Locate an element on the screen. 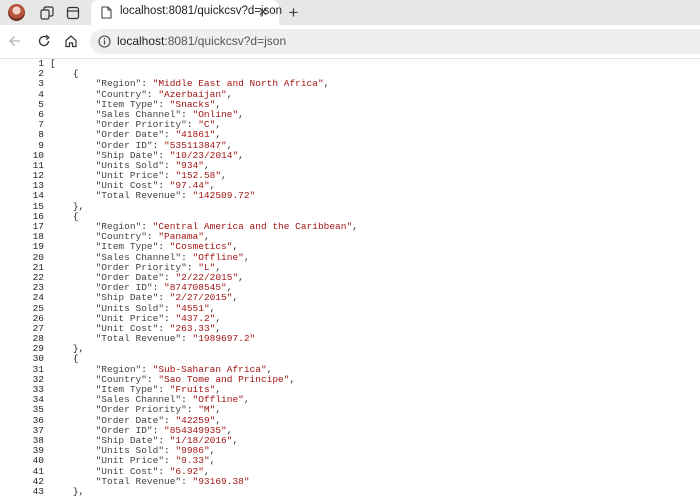  page-icon is located at coordinates (106, 12).